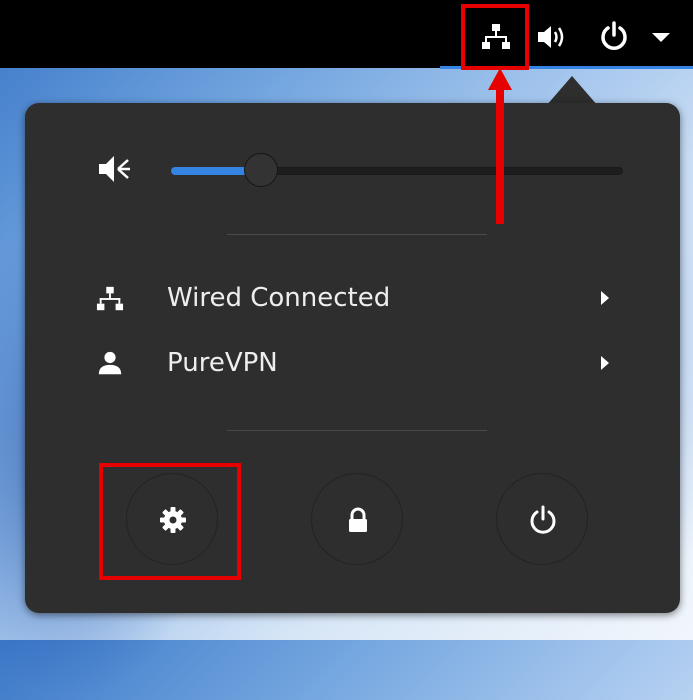 The image size is (693, 700). What do you see at coordinates (572, 91) in the screenshot?
I see `menu-pointer` at bounding box center [572, 91].